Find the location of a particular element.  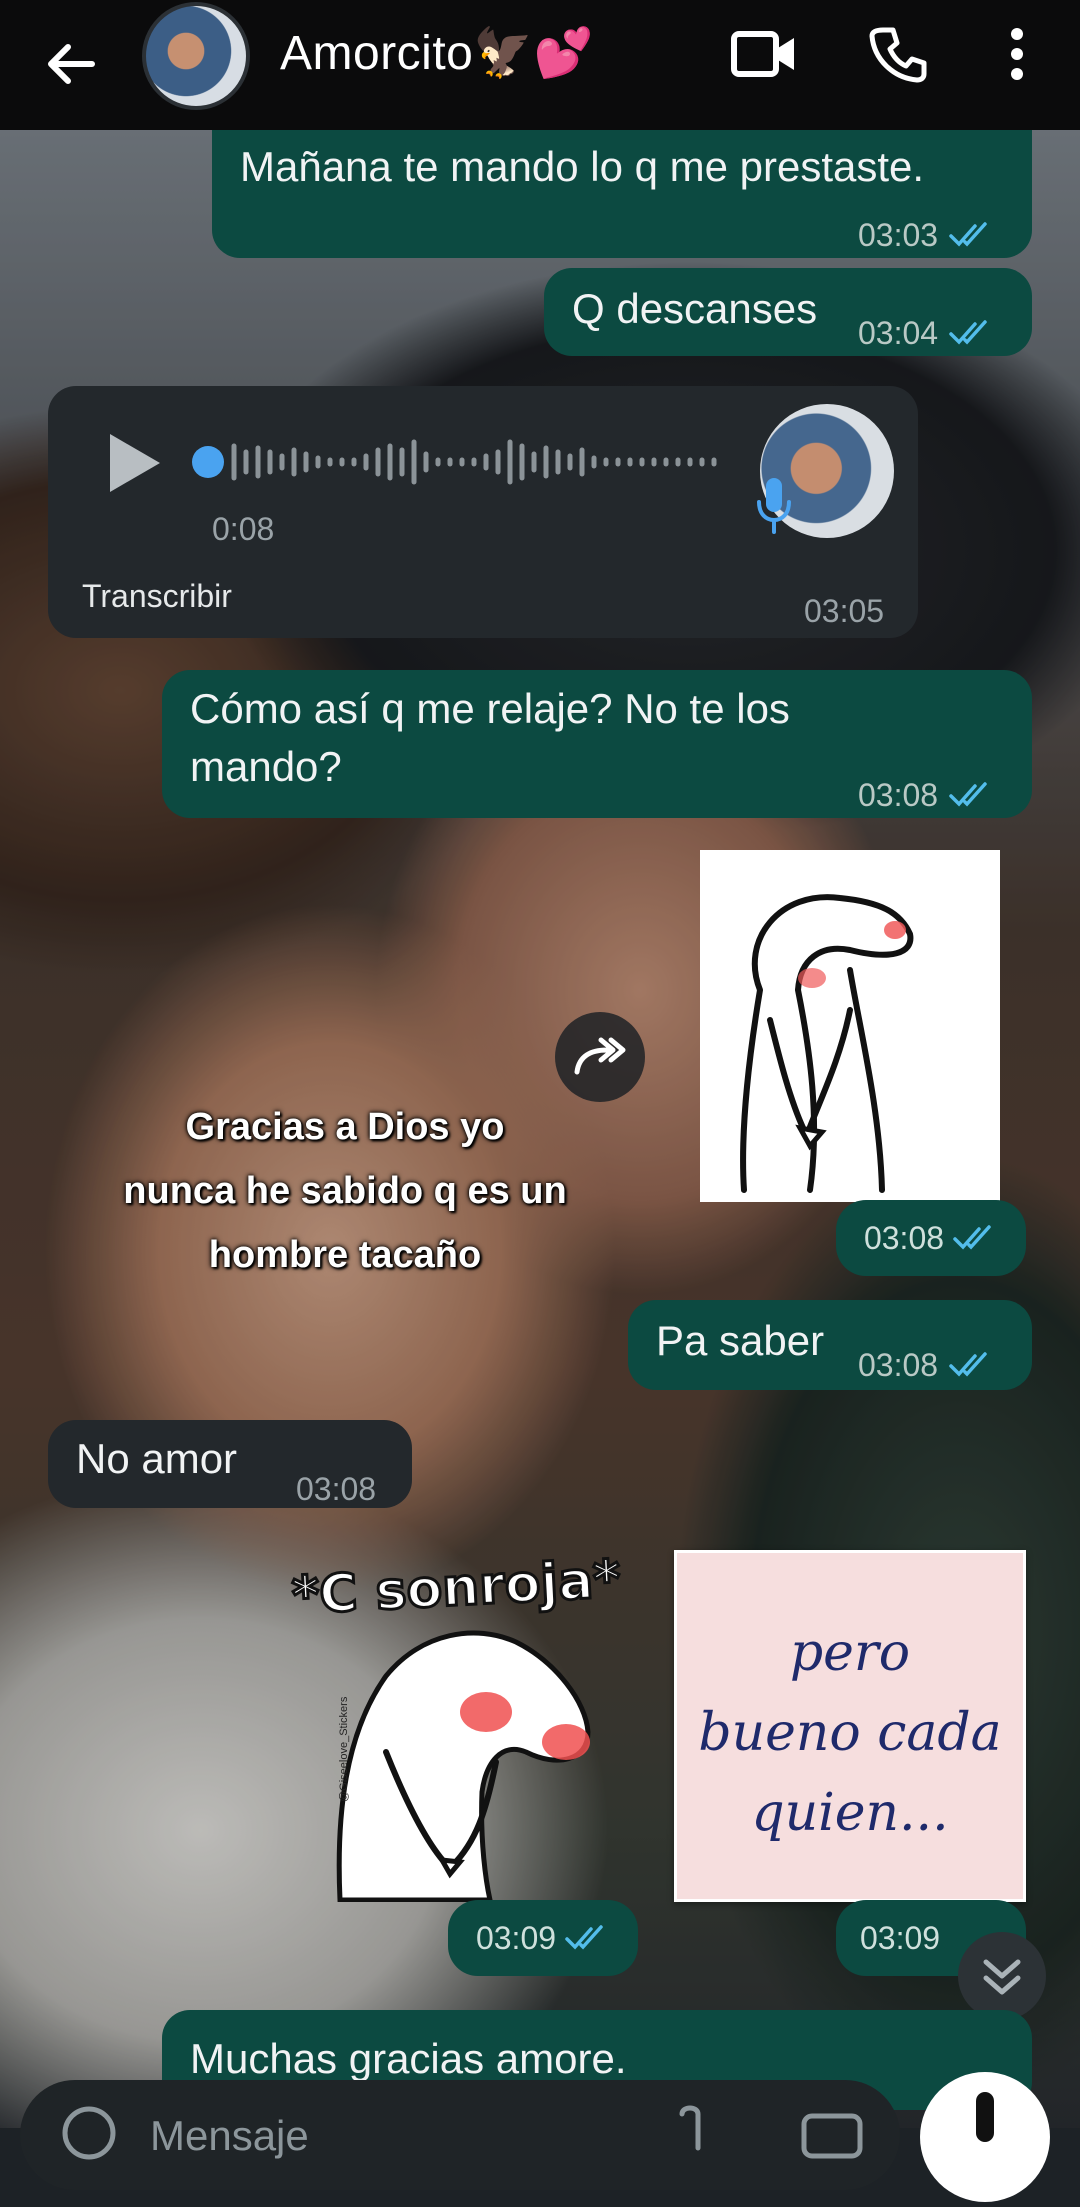

sticker-message: *C sonroja* @Giseelove_Stickers is located at coordinates (466, 1725).